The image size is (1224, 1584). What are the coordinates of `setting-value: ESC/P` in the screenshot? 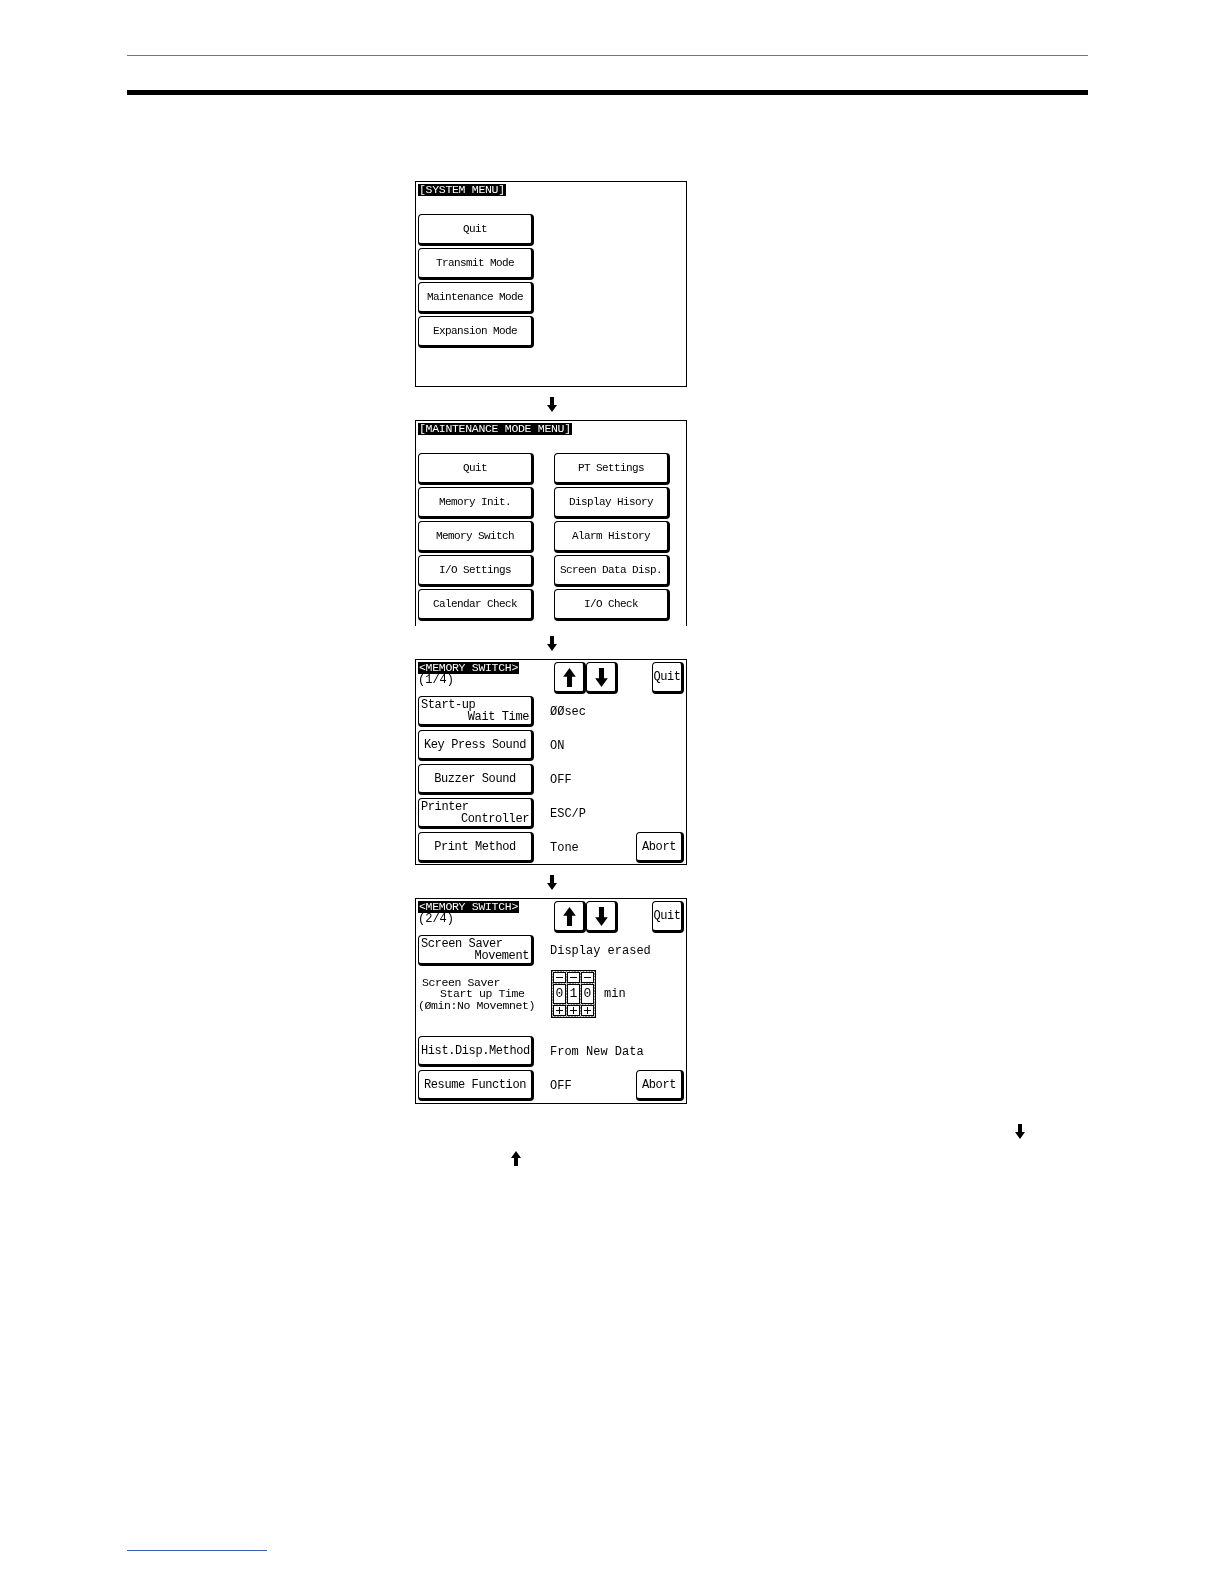 It's located at (568, 813).